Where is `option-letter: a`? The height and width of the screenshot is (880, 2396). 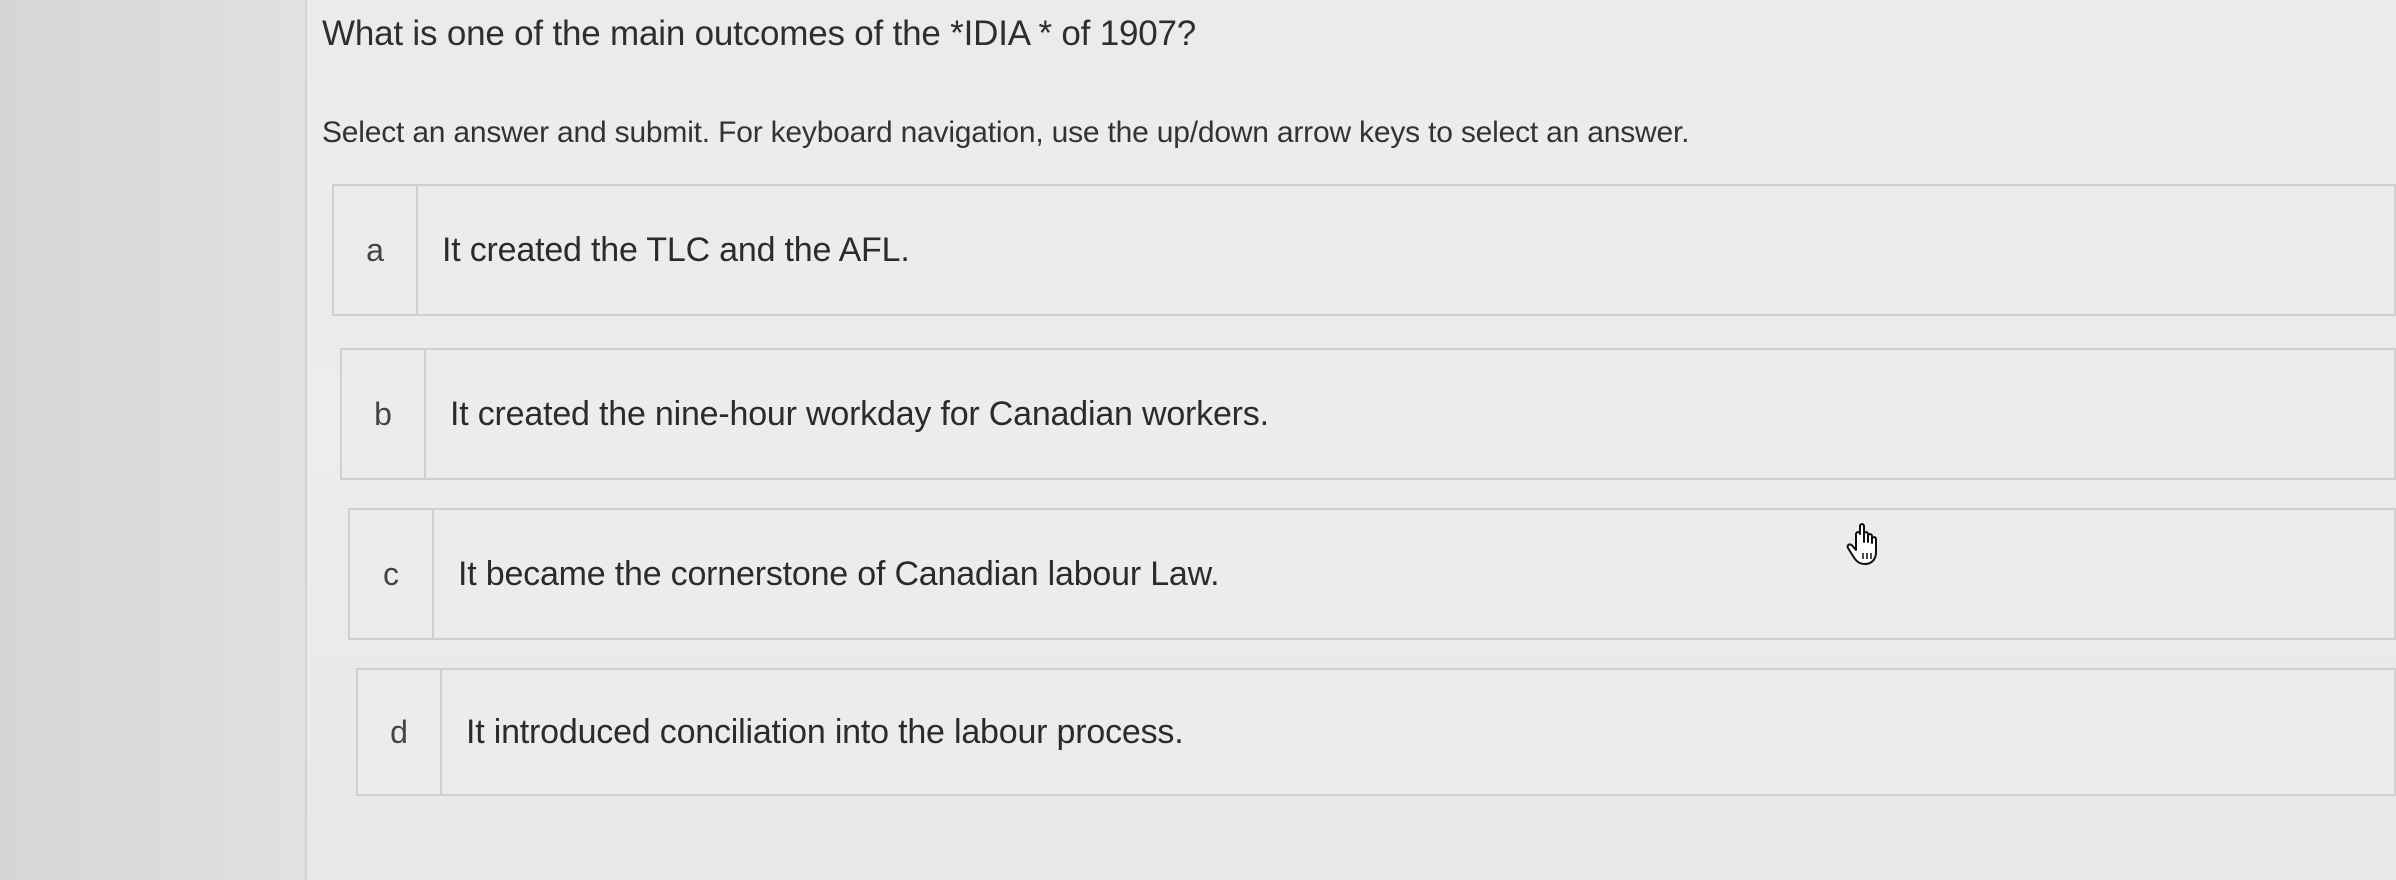
option-letter: a is located at coordinates (376, 250).